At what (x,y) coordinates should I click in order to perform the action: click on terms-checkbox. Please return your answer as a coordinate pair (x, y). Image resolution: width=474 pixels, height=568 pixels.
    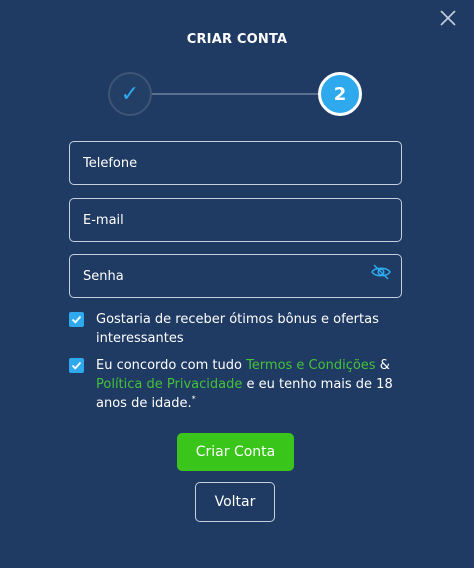
    Looking at the image, I should click on (76, 365).